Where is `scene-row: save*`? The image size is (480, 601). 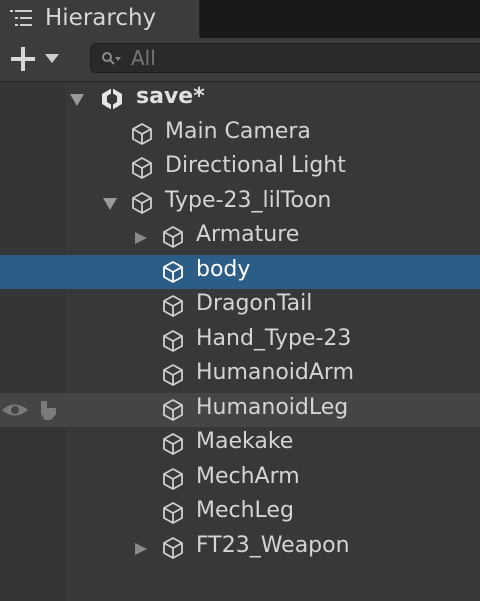
scene-row: save* is located at coordinates (240, 99).